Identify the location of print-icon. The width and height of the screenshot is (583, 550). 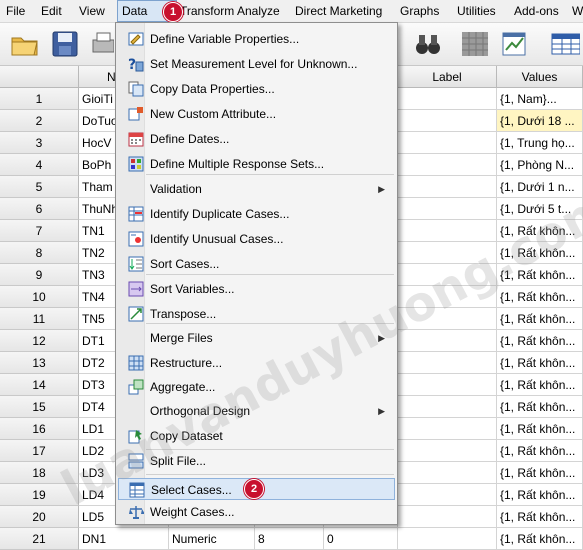
(102, 44).